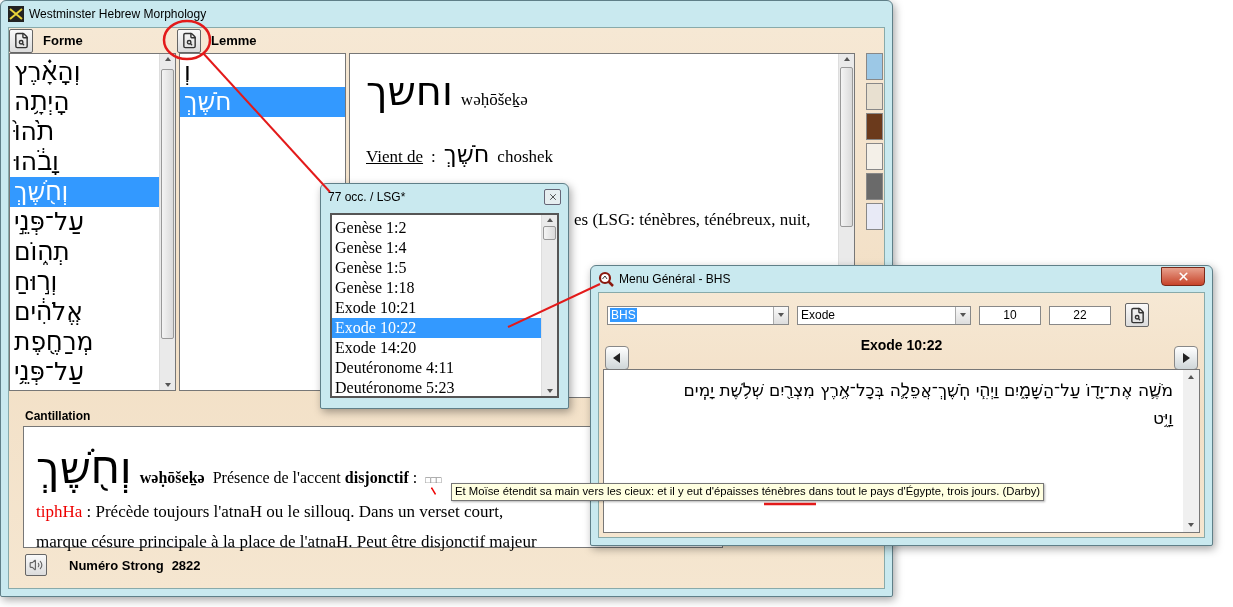 This screenshot has height=607, width=1233. What do you see at coordinates (84, 312) in the screenshot?
I see `form-list-item: אֱלֹהִ֔ים` at bounding box center [84, 312].